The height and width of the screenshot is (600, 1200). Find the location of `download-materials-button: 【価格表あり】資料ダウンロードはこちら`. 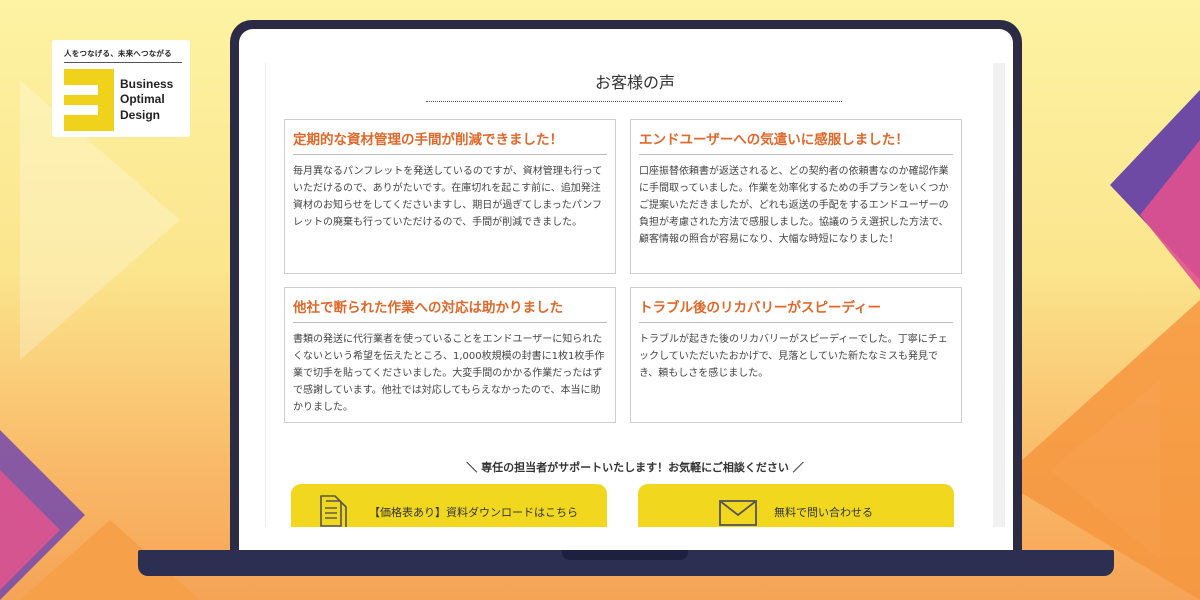

download-materials-button: 【価格表あり】資料ダウンロードはこちら is located at coordinates (449, 505).